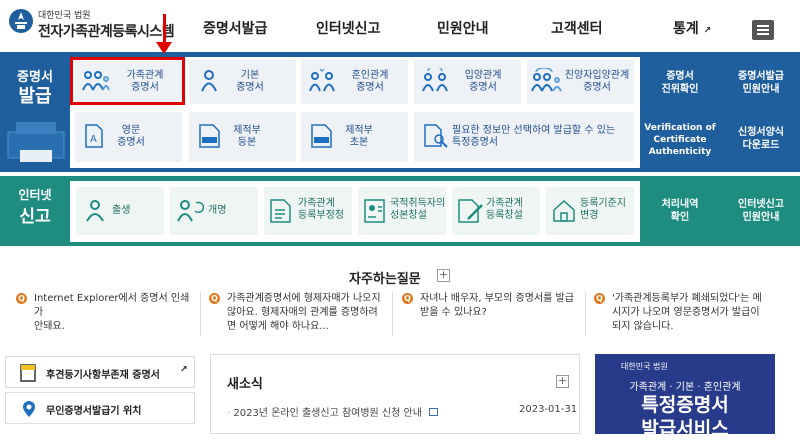 Image resolution: width=800 pixels, height=441 pixels. I want to click on side-label-line2: Certificate, so click(680, 140).